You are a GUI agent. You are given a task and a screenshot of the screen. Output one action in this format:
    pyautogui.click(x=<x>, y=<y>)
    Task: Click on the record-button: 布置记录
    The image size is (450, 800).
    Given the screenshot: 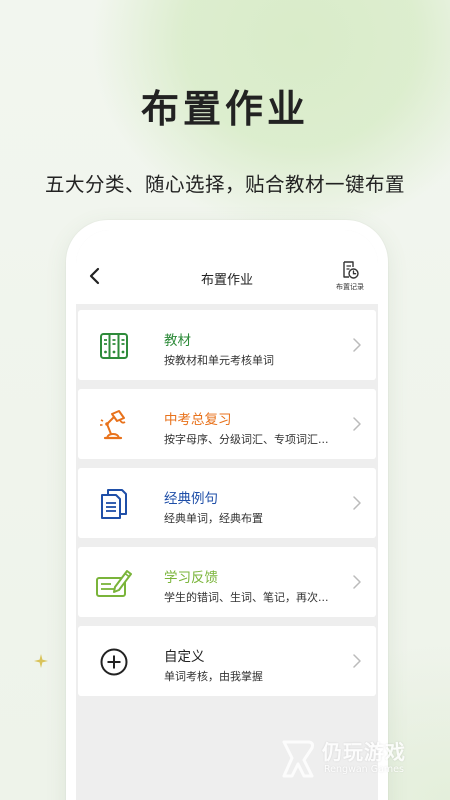 What is the action you would take?
    pyautogui.click(x=350, y=278)
    